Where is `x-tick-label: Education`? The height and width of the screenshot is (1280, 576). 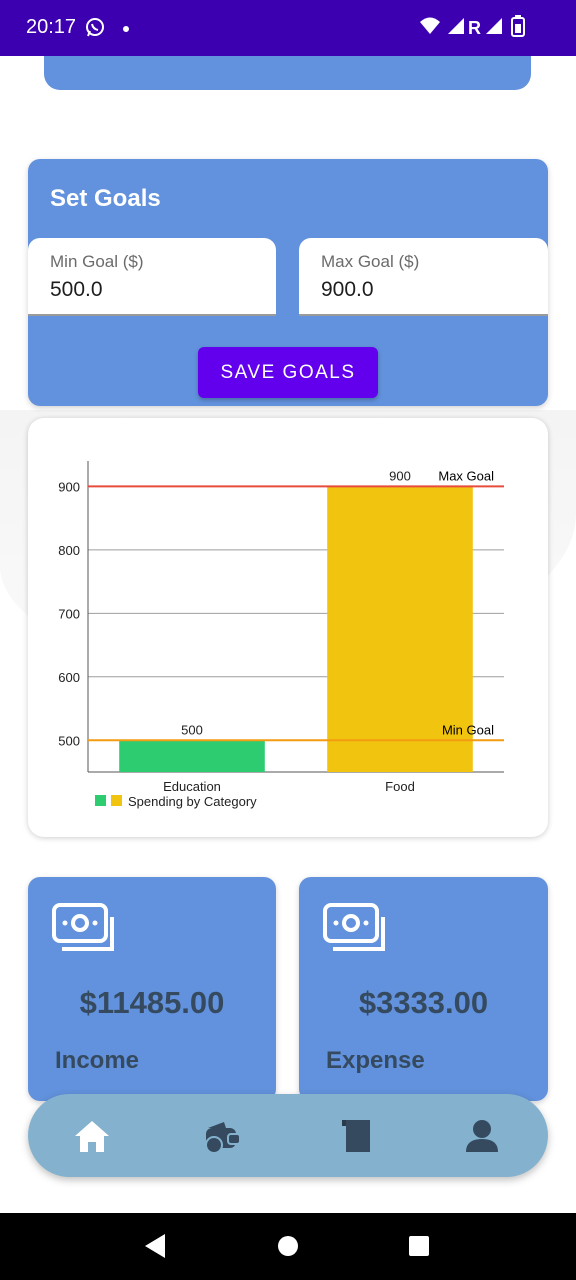
x-tick-label: Education is located at coordinates (192, 786).